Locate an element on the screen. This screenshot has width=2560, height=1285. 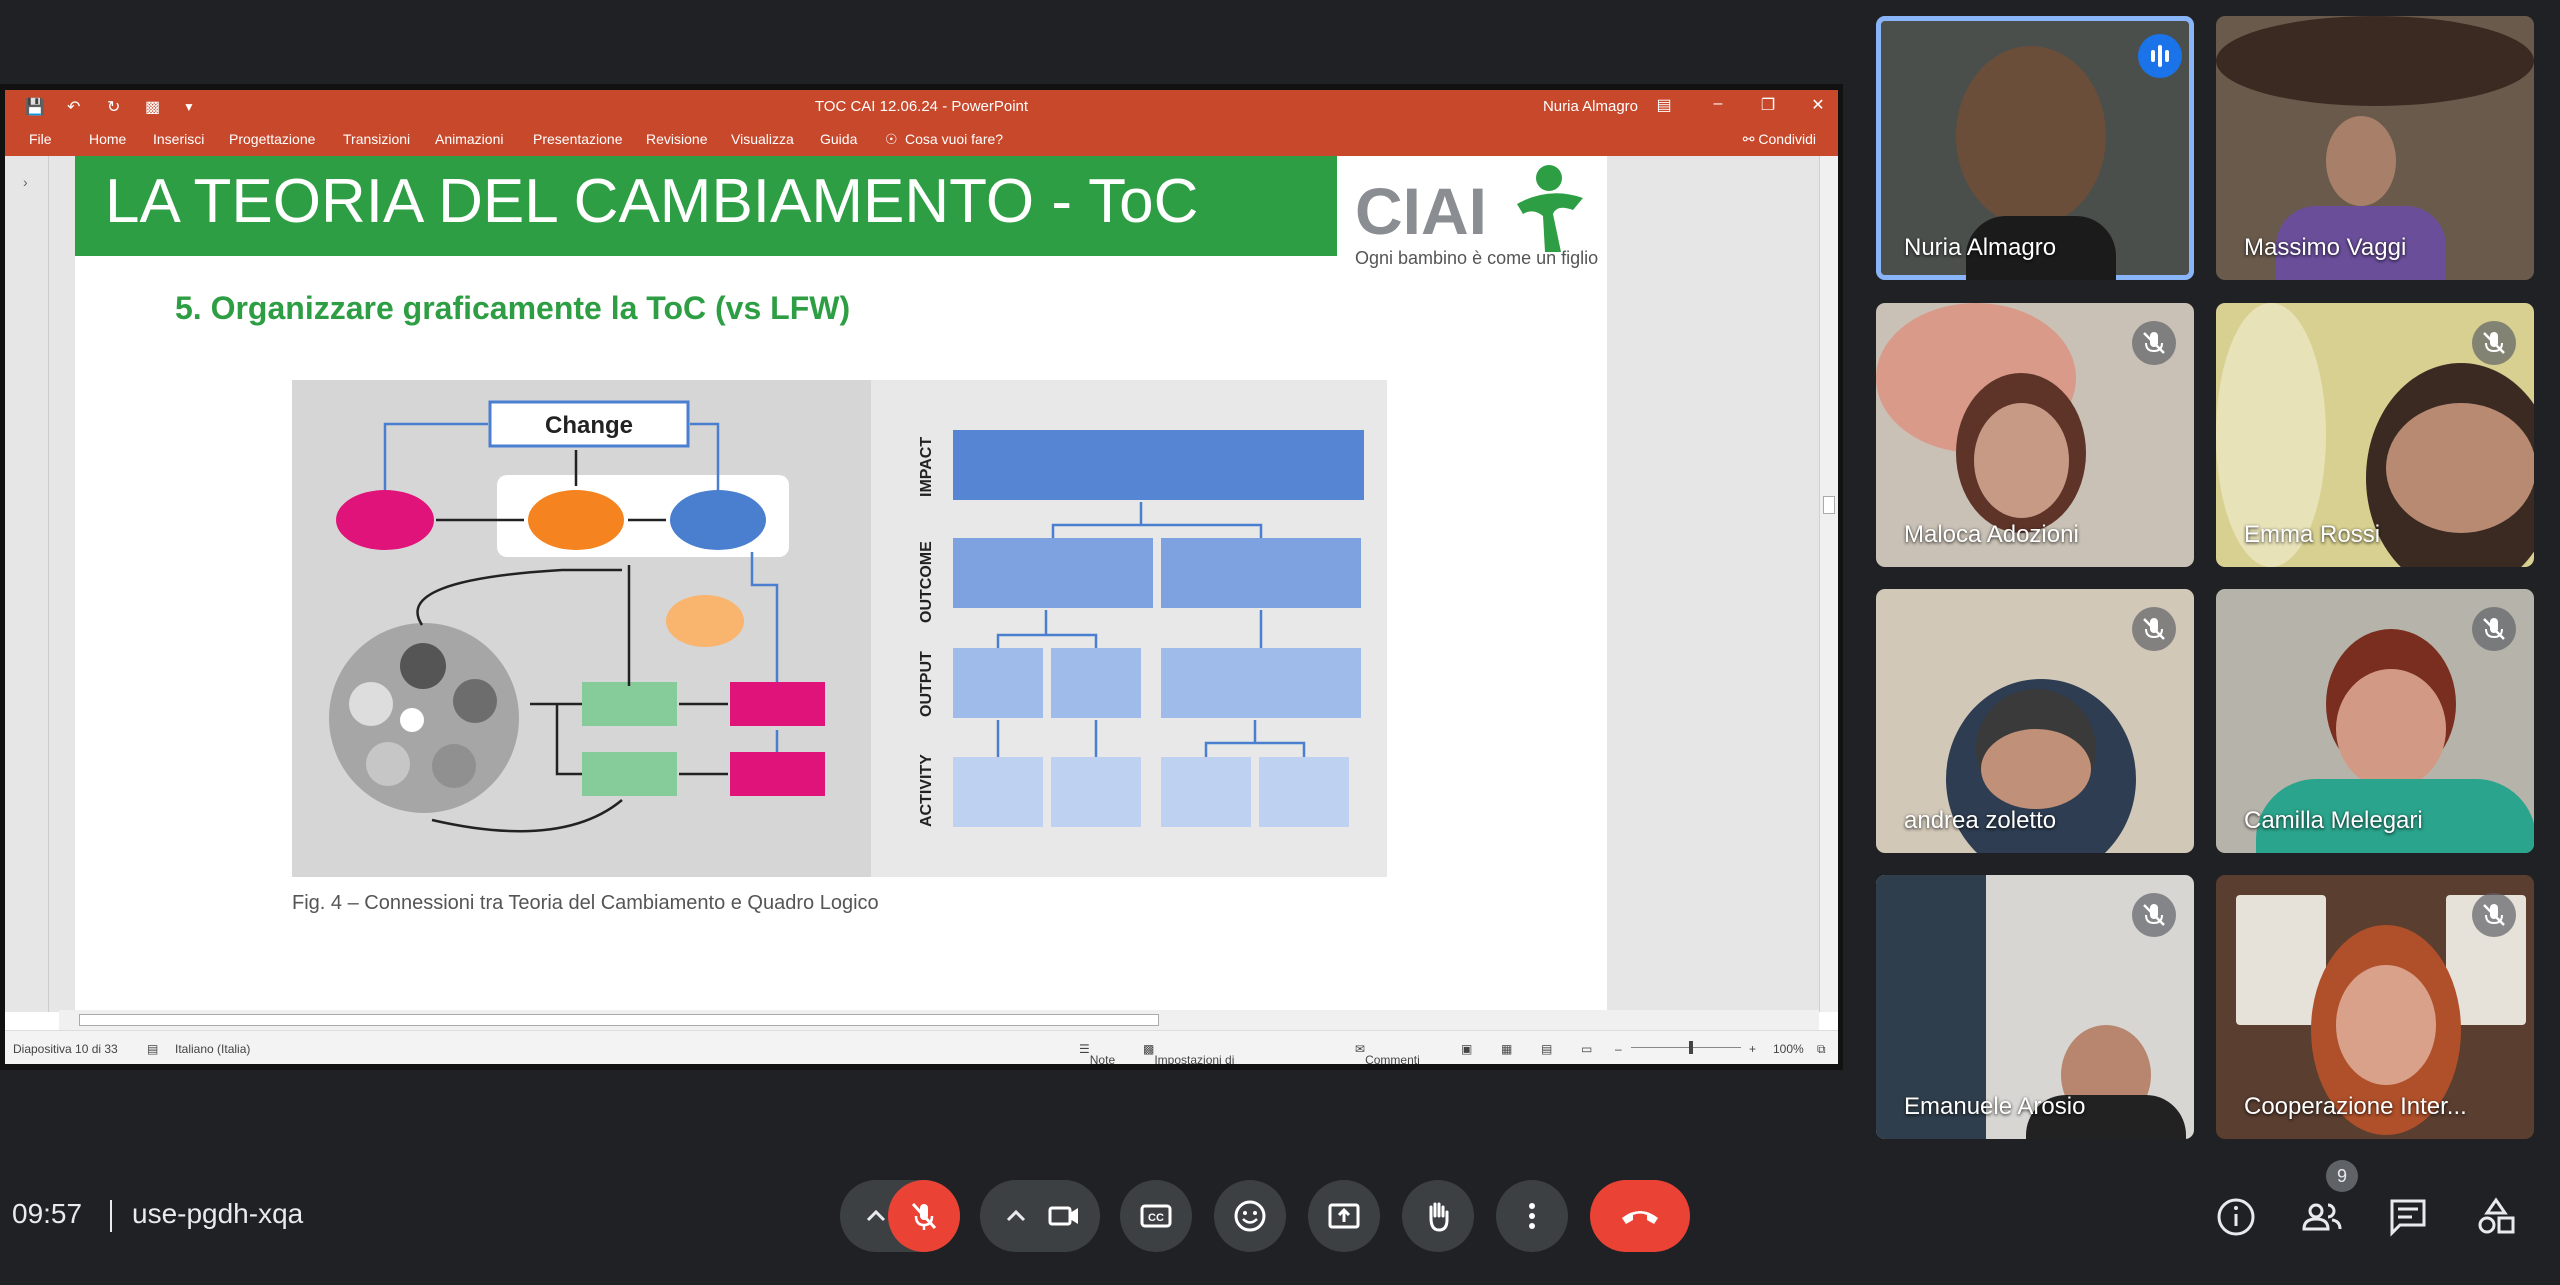
participant-tile: Massimo Vaggi is located at coordinates (2375, 148).